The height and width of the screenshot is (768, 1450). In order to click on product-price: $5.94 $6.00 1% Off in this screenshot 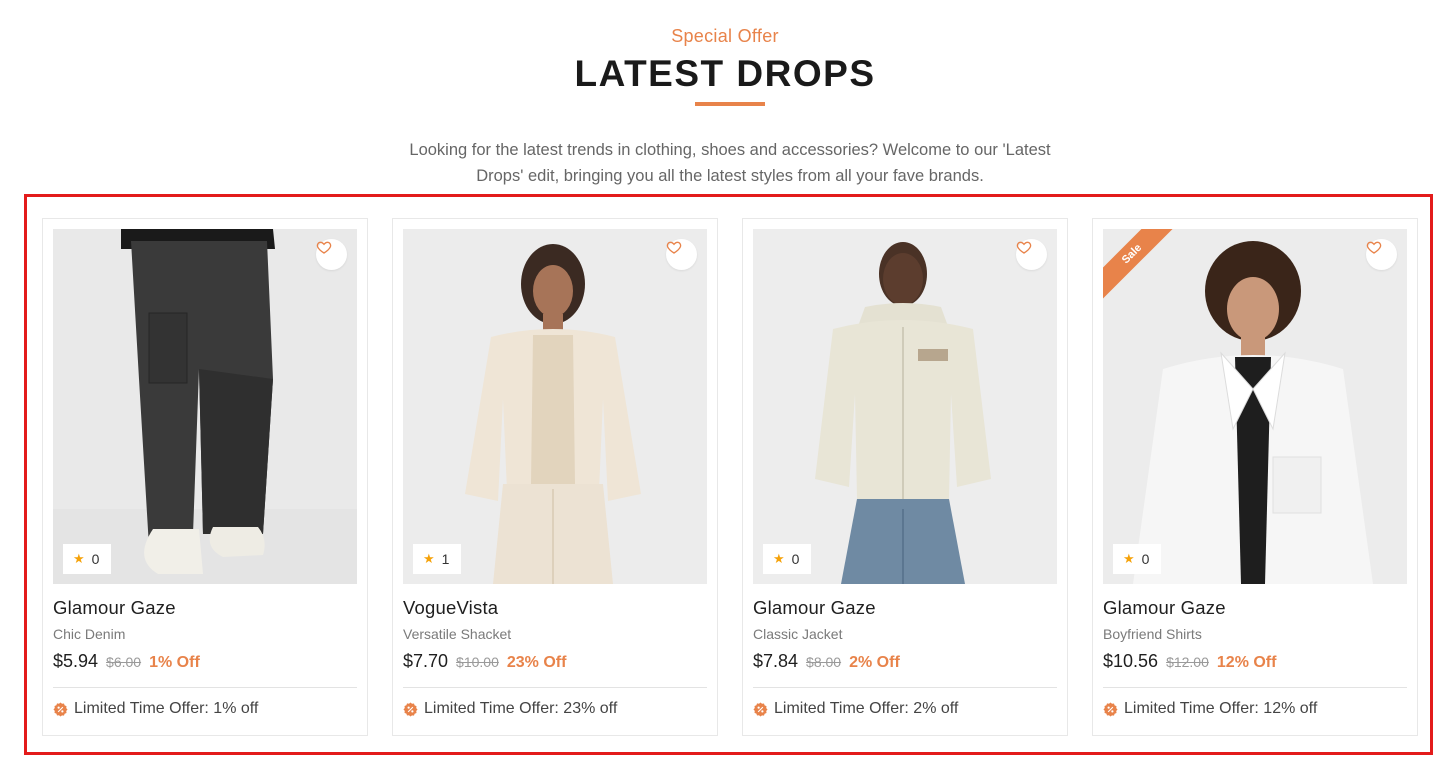, I will do `click(126, 661)`.